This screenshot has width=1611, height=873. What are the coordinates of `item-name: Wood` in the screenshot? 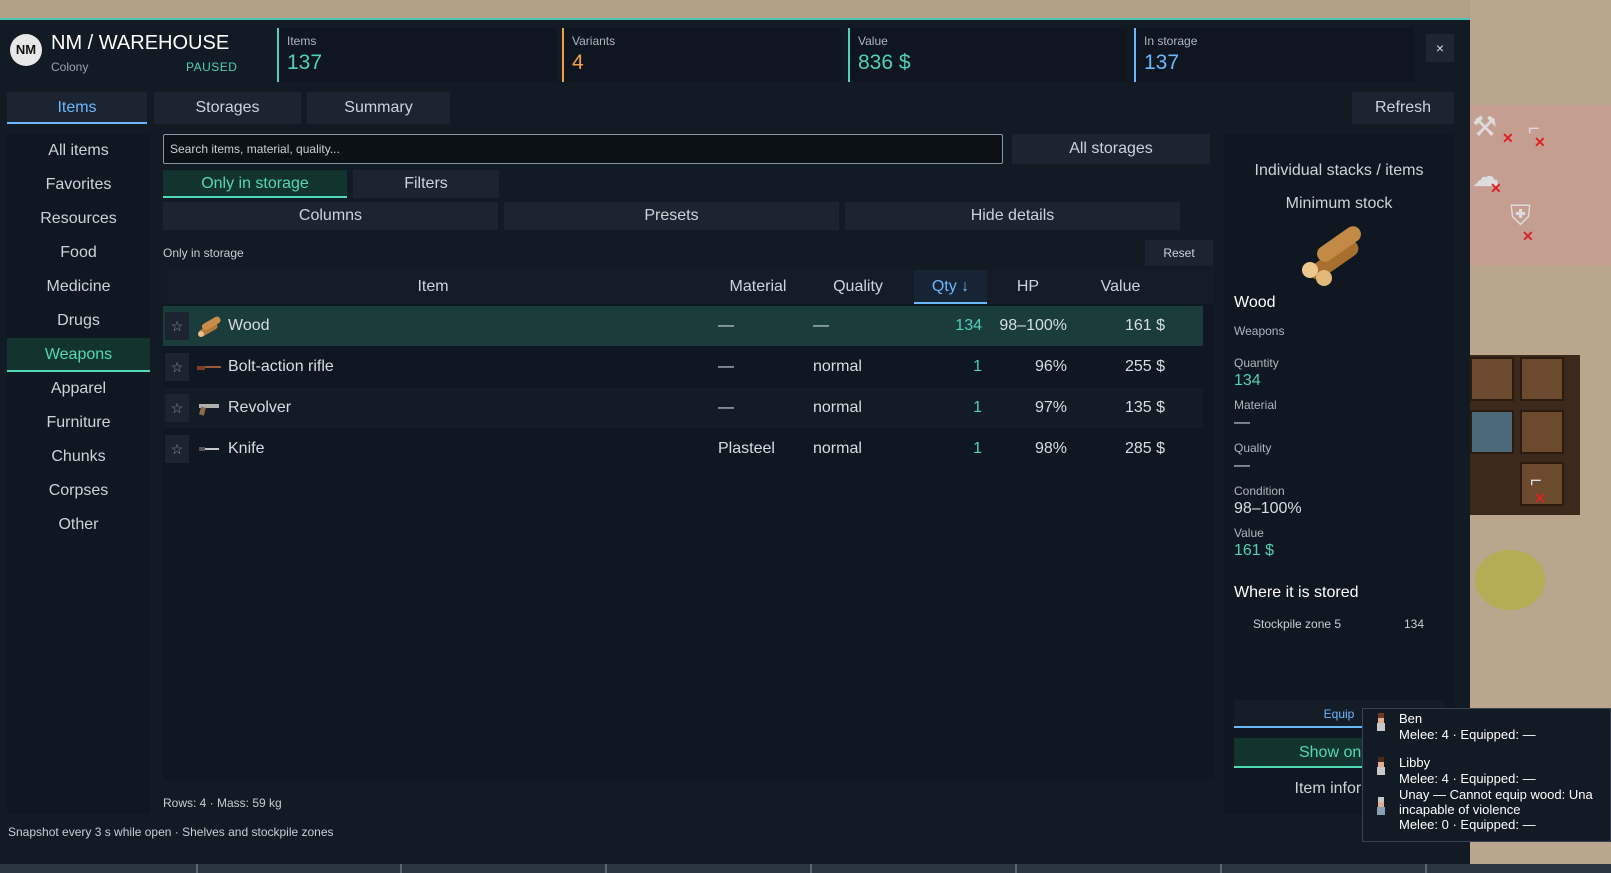 It's located at (249, 325).